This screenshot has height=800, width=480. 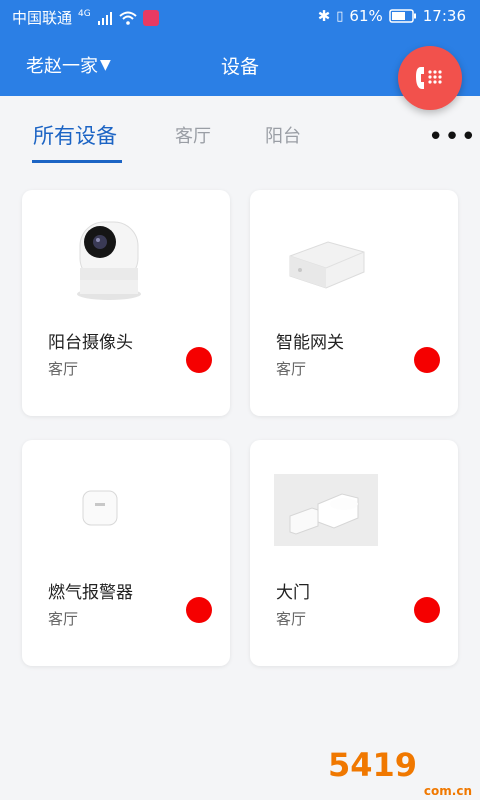 What do you see at coordinates (77, 161) in the screenshot?
I see `active-tab-indicator` at bounding box center [77, 161].